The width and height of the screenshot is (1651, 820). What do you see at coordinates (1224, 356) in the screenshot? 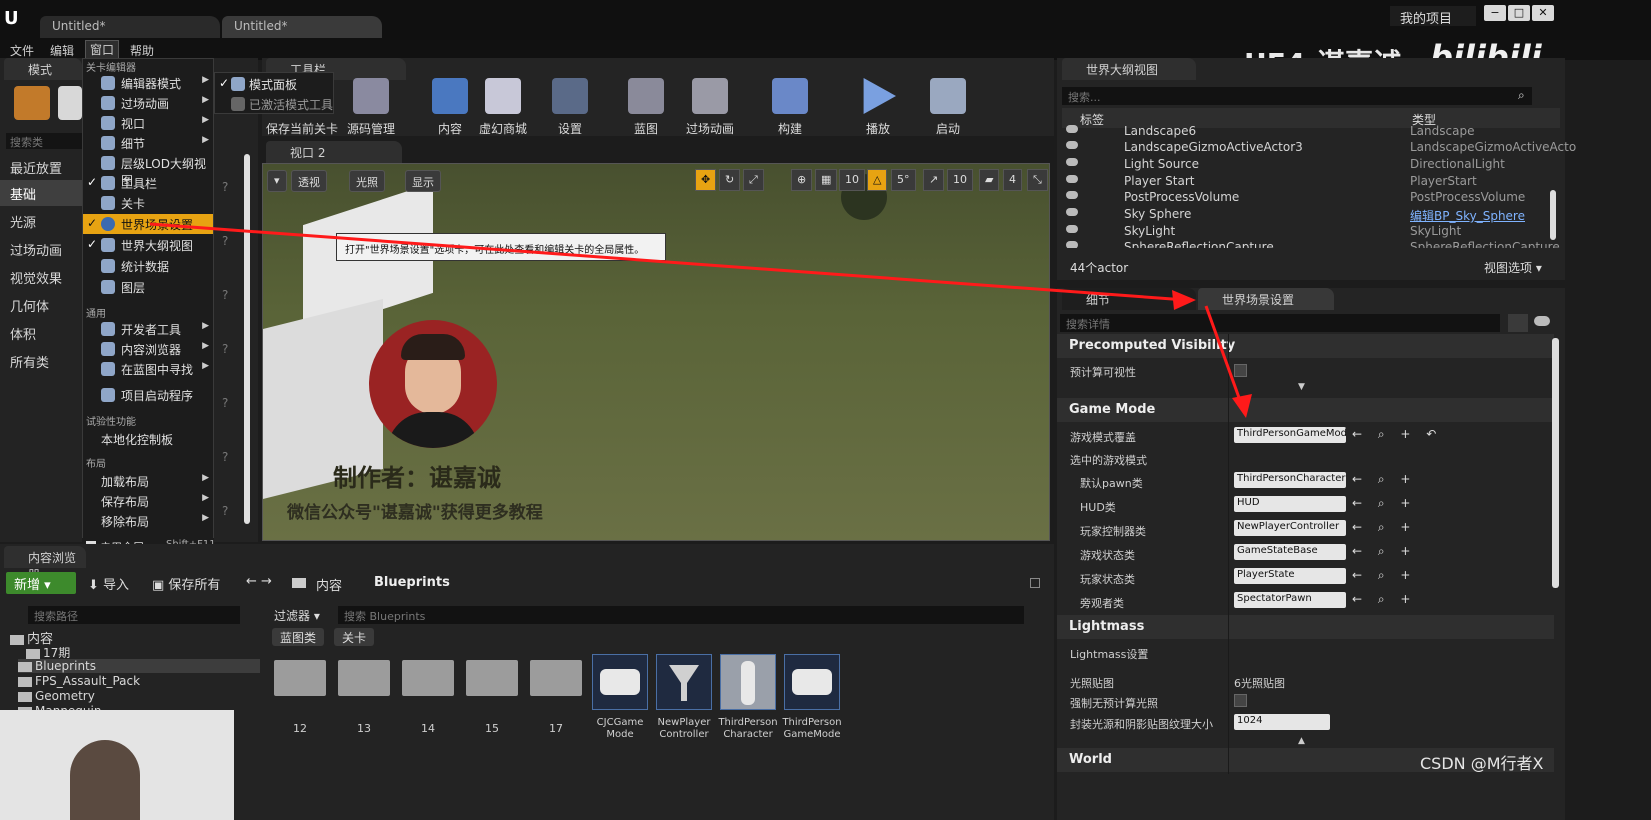
I see `arrow-to-game-mode` at bounding box center [1224, 356].